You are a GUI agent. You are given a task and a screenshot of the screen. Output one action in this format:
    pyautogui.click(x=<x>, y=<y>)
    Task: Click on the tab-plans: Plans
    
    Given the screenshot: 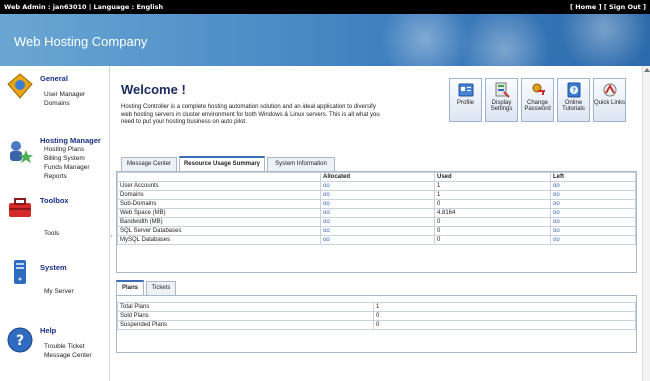 What is the action you would take?
    pyautogui.click(x=130, y=287)
    